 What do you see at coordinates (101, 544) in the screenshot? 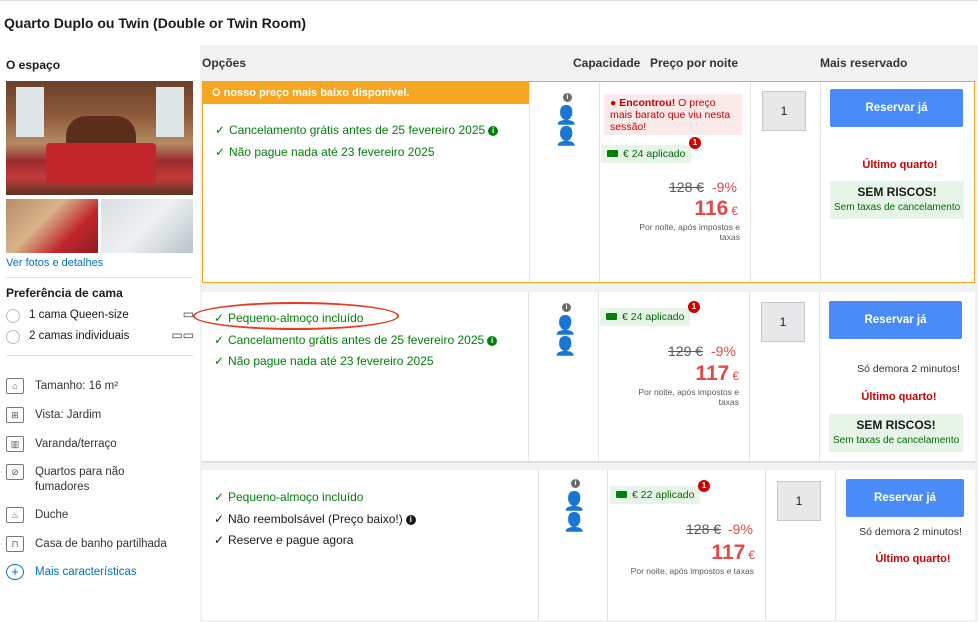
I see `feature-label: Casa de banho partilhada` at bounding box center [101, 544].